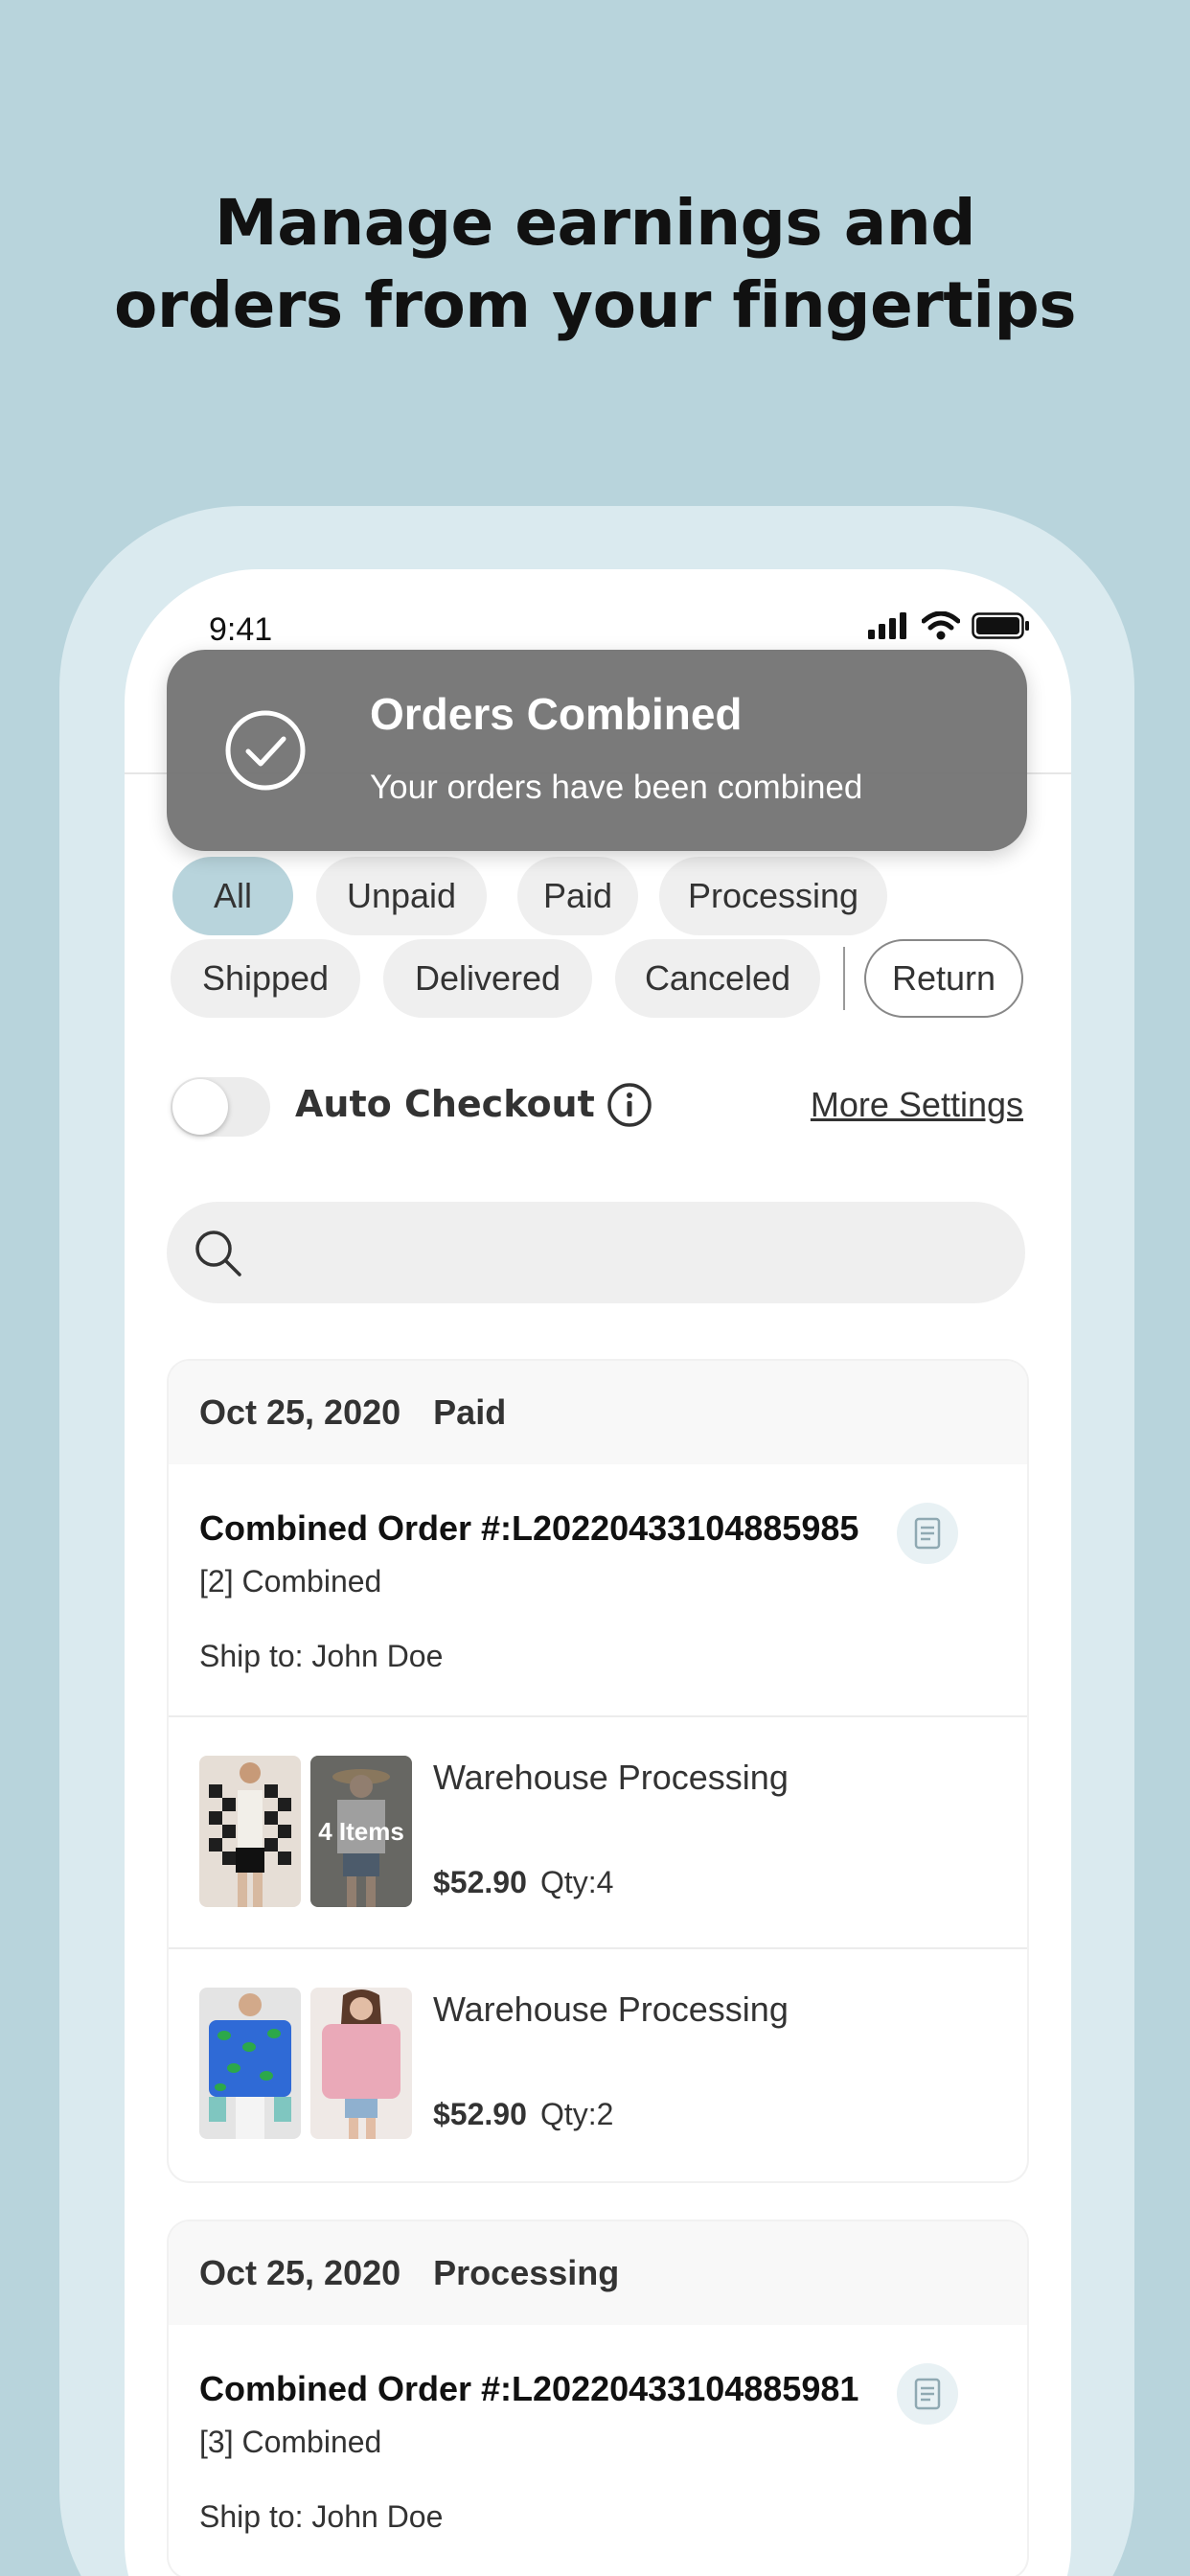 The height and width of the screenshot is (2576, 1190). I want to click on list-item: Warehouse Processing $52.90 Qty:2, so click(598, 2065).